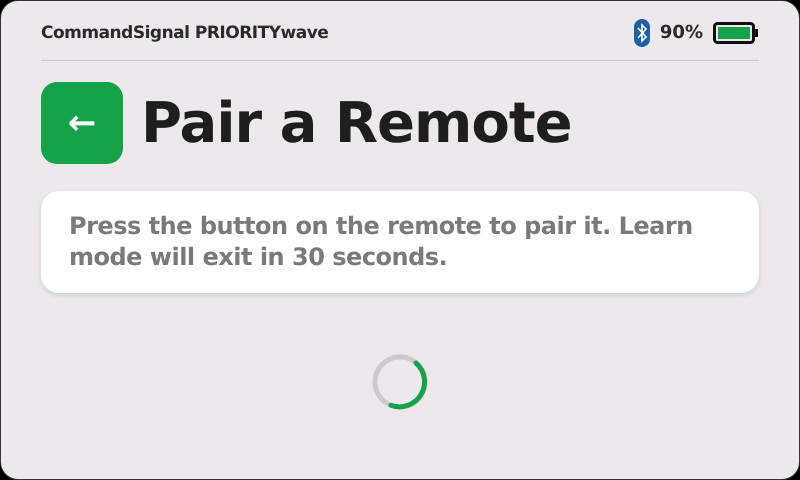 The width and height of the screenshot is (800, 480). What do you see at coordinates (642, 32) in the screenshot?
I see `bluetooth-icon` at bounding box center [642, 32].